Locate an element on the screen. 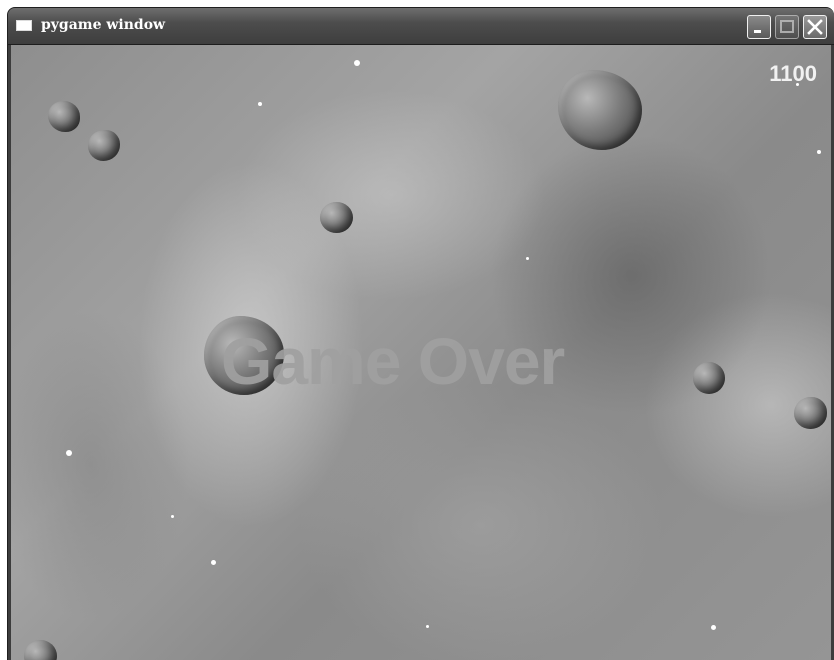 Image resolution: width=834 pixels, height=660 pixels. close-icon is located at coordinates (815, 27).